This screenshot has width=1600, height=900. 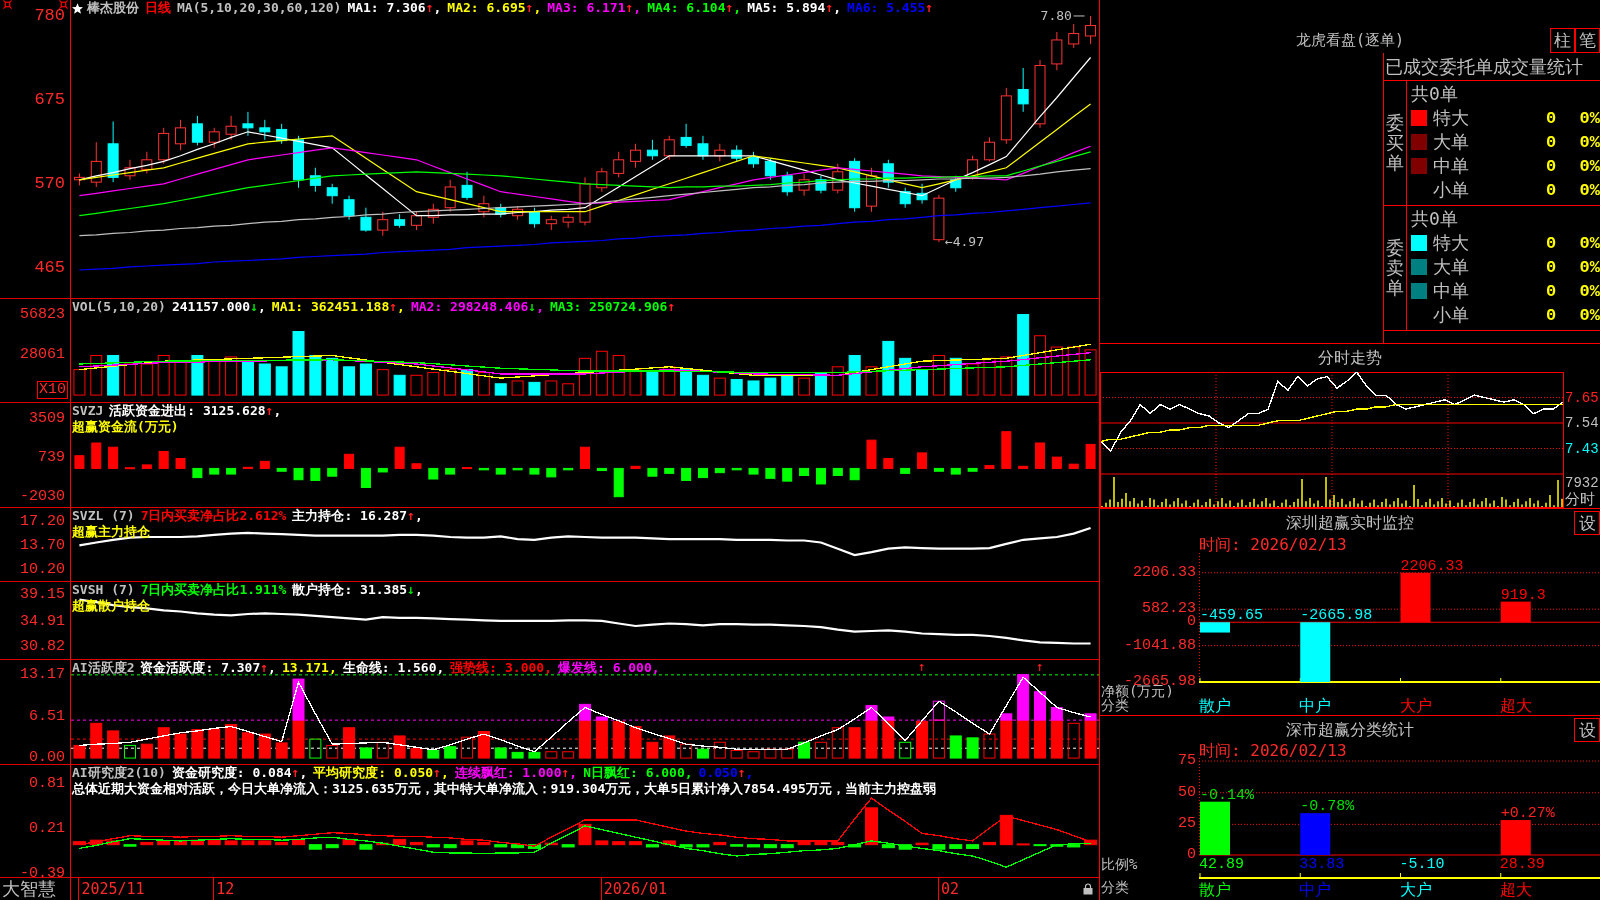 I want to click on legend-text: MA1: 7.306↑,, so click(x=394, y=8).